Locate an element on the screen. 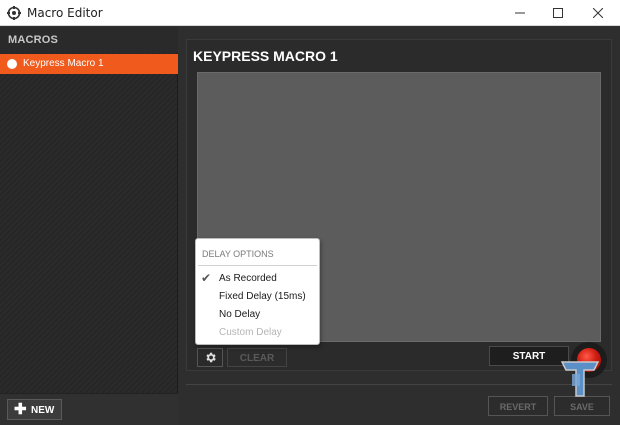 The width and height of the screenshot is (620, 425). start-button: START is located at coordinates (529, 356).